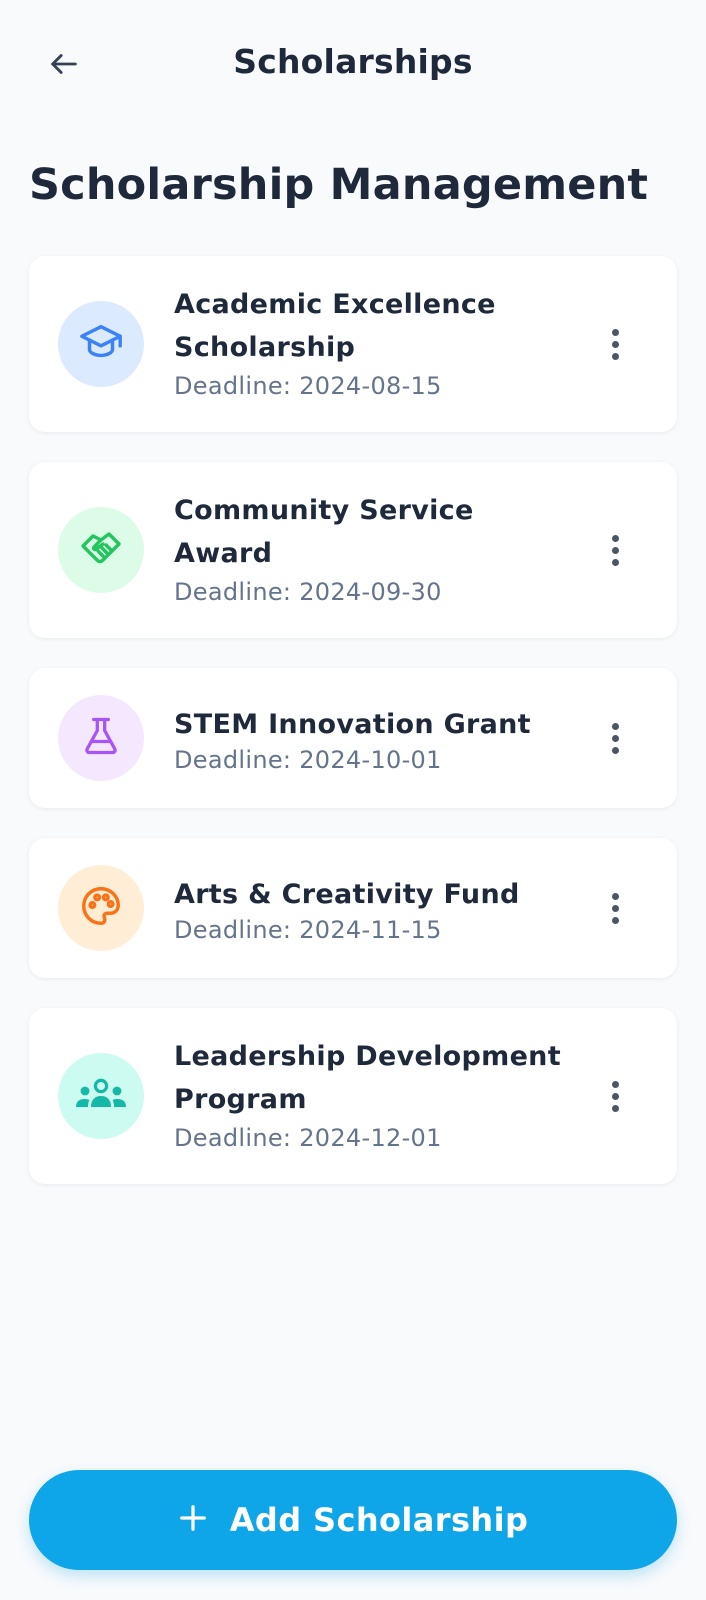 This screenshot has height=1600, width=706. I want to click on flask-icon, so click(101, 738).